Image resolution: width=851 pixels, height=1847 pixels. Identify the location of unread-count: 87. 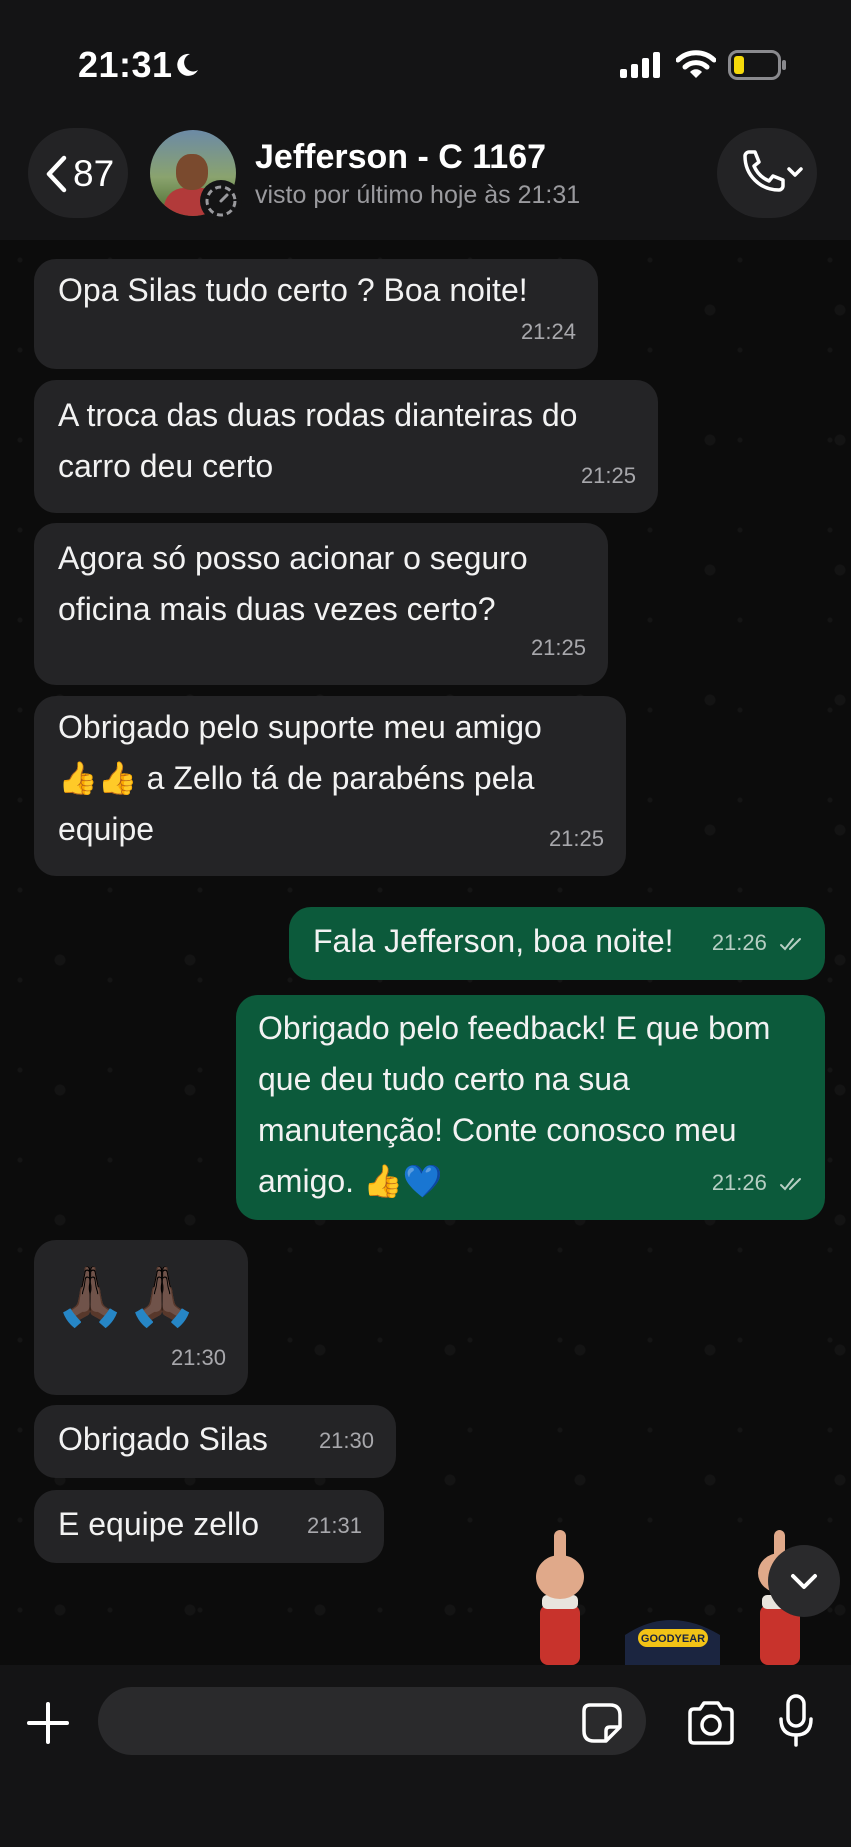
(94, 173).